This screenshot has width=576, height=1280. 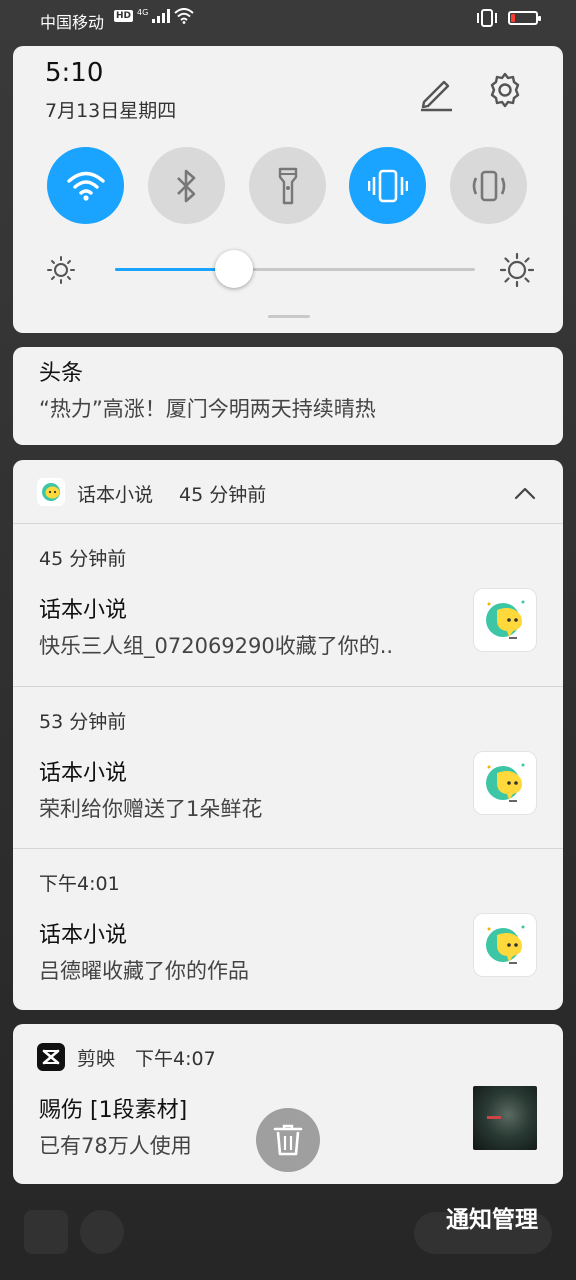 What do you see at coordinates (83, 559) in the screenshot?
I see `item-time: 45 分钟前` at bounding box center [83, 559].